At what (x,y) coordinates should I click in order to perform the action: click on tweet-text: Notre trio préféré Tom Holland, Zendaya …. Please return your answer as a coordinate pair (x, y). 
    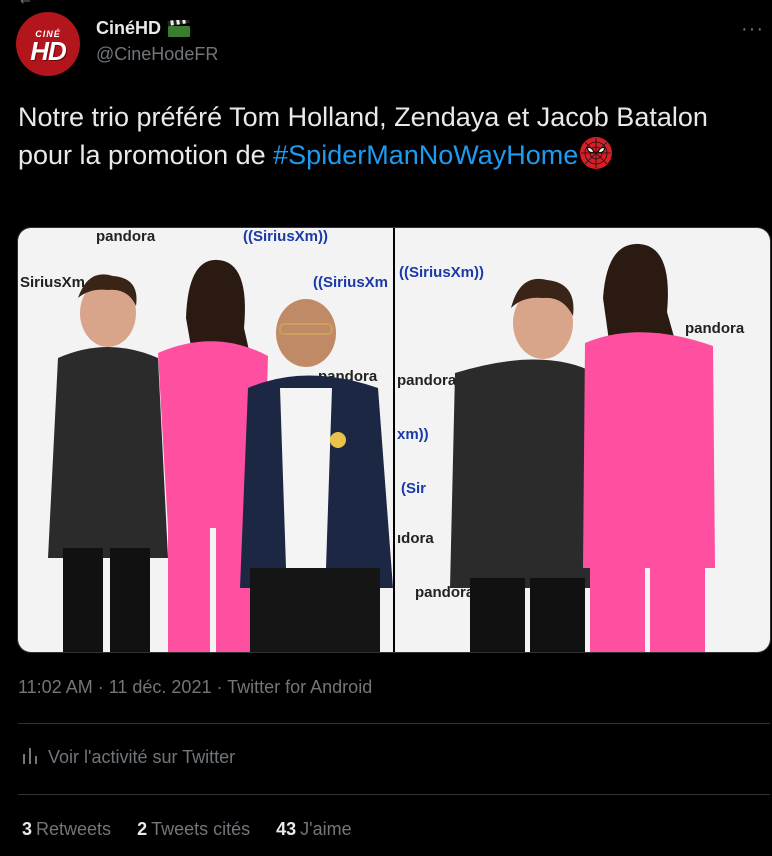
    Looking at the image, I should click on (383, 136).